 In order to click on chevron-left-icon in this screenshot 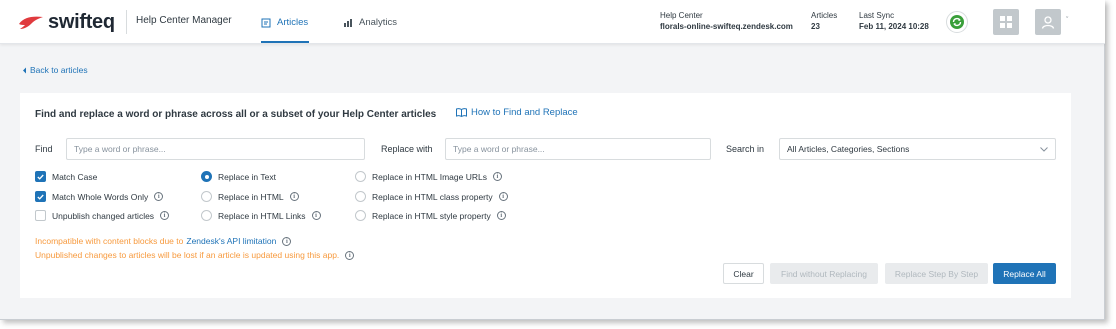, I will do `click(24, 70)`.